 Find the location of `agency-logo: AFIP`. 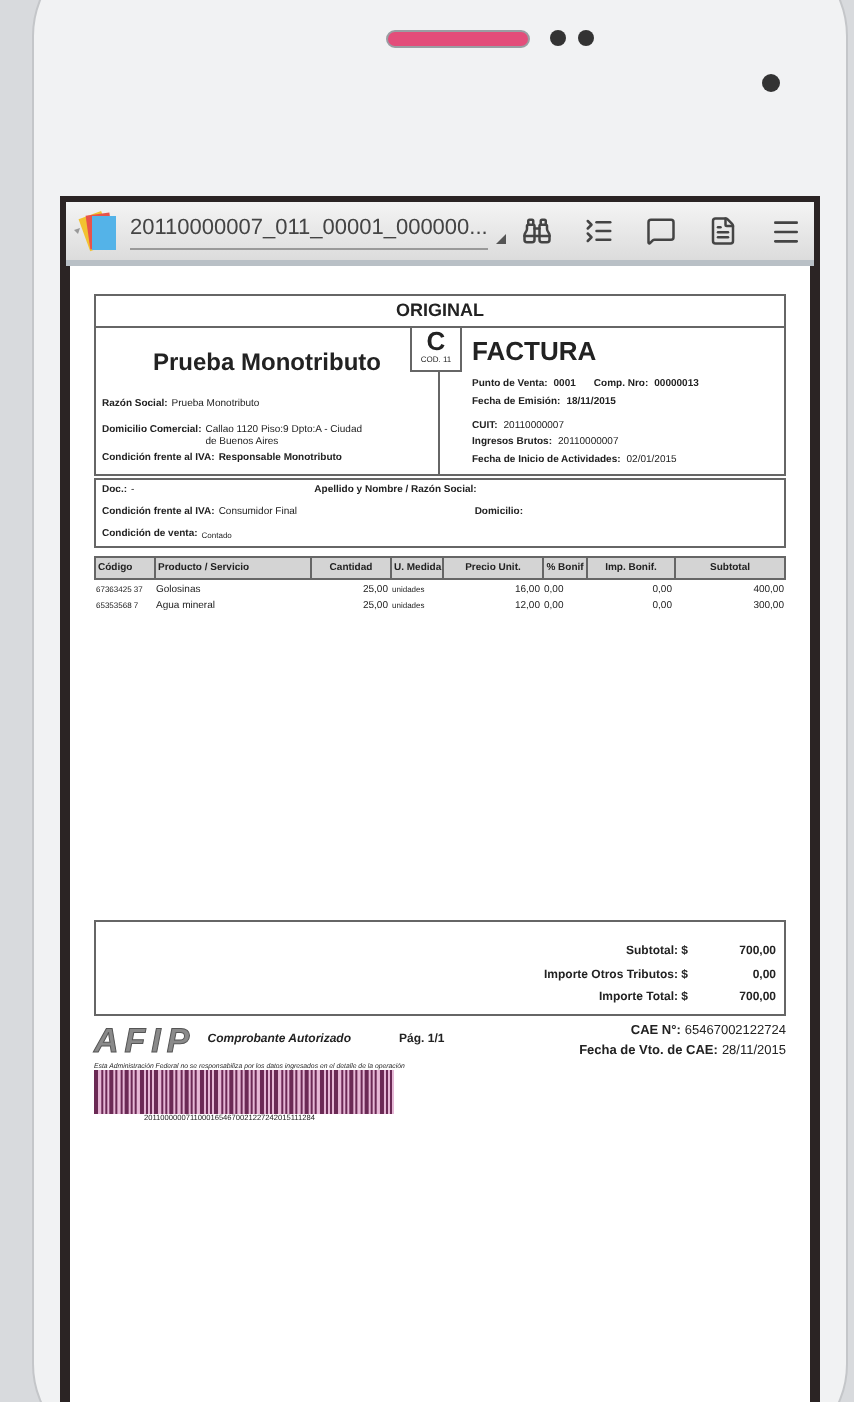

agency-logo: AFIP is located at coordinates (145, 1040).